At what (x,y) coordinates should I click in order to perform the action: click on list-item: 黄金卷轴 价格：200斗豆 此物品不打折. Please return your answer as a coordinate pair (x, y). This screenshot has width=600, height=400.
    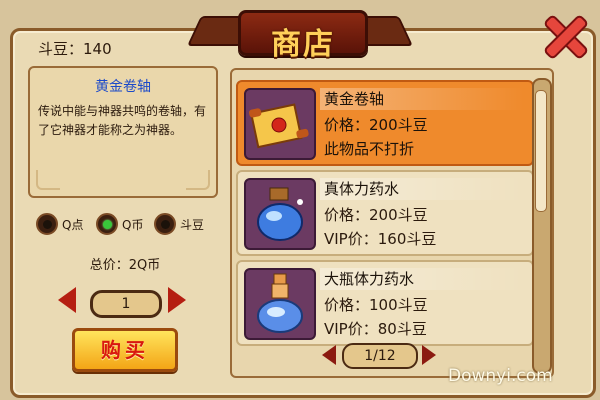
    Looking at the image, I should click on (385, 123).